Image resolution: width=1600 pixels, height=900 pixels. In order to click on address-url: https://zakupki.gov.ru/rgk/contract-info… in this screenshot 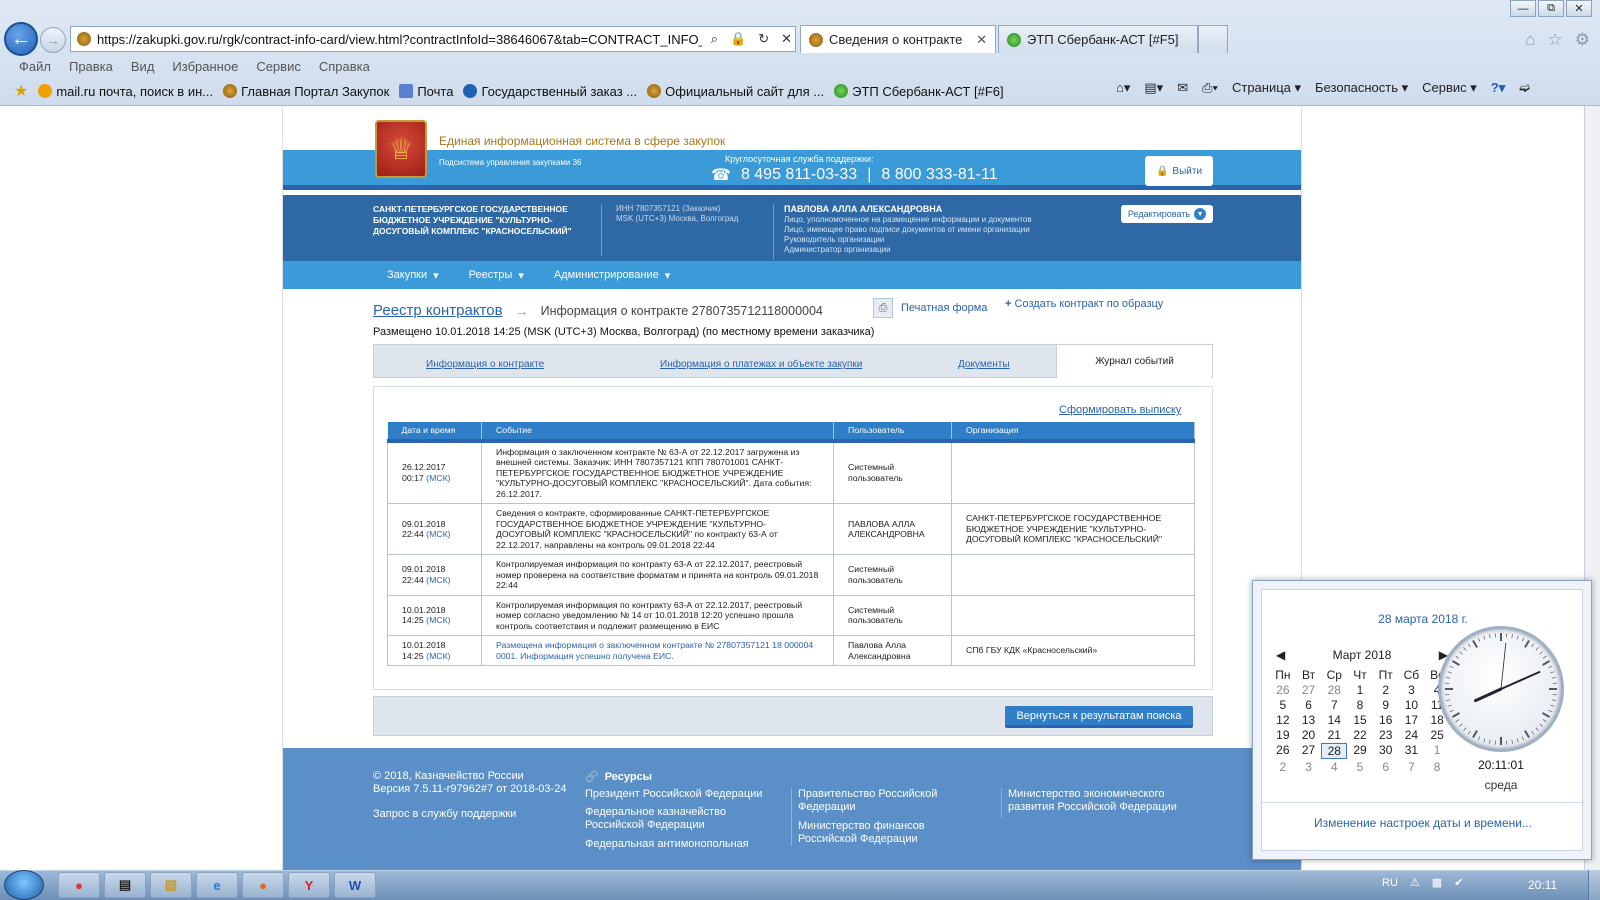, I will do `click(399, 39)`.